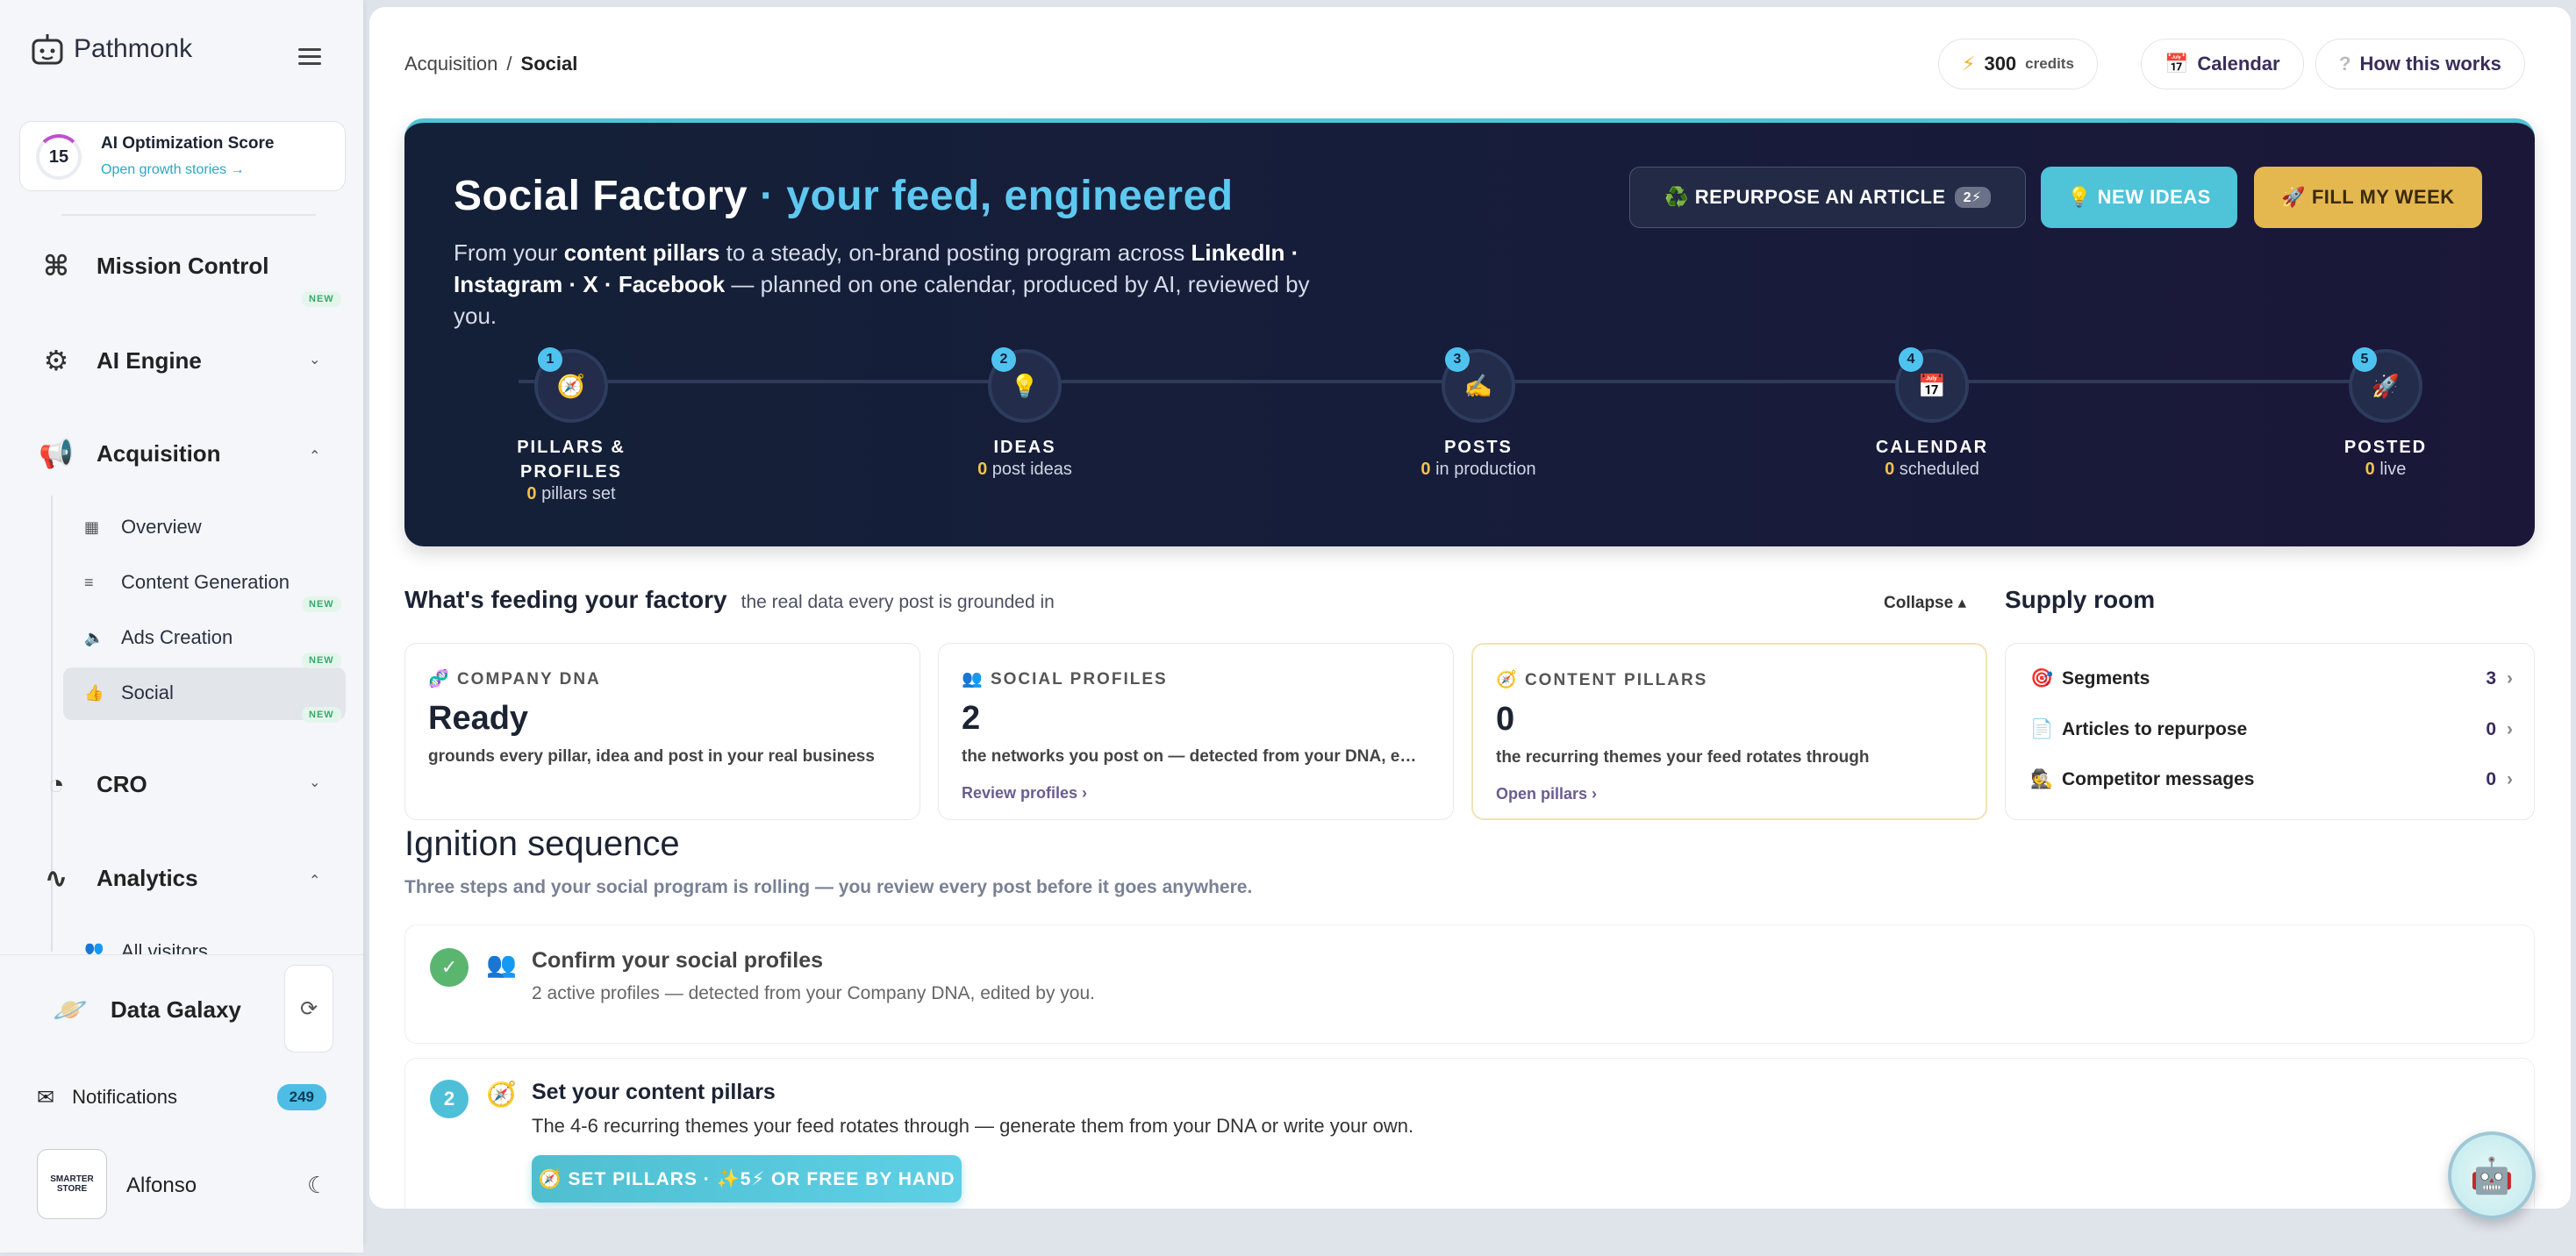 This screenshot has width=2576, height=1256. What do you see at coordinates (1478, 413) in the screenshot?
I see `pipeline-step-posts: 3 ✍️ POSTS 0 in production` at bounding box center [1478, 413].